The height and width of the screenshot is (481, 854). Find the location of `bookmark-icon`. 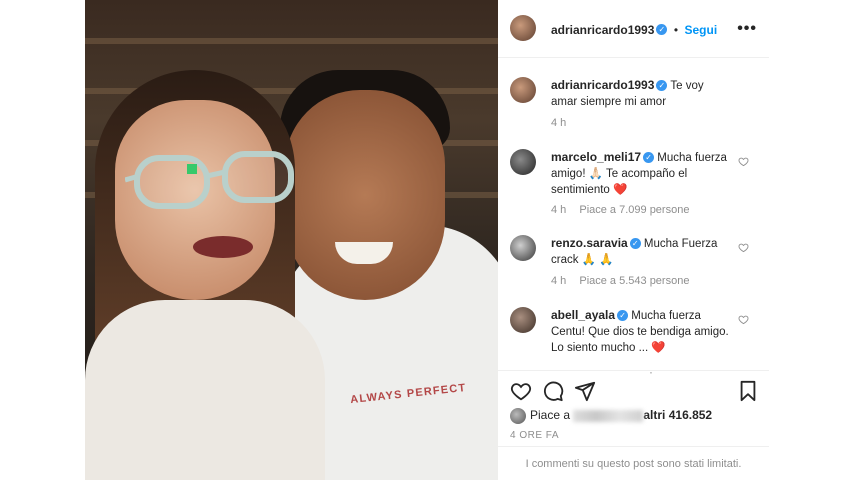

bookmark-icon is located at coordinates (748, 391).